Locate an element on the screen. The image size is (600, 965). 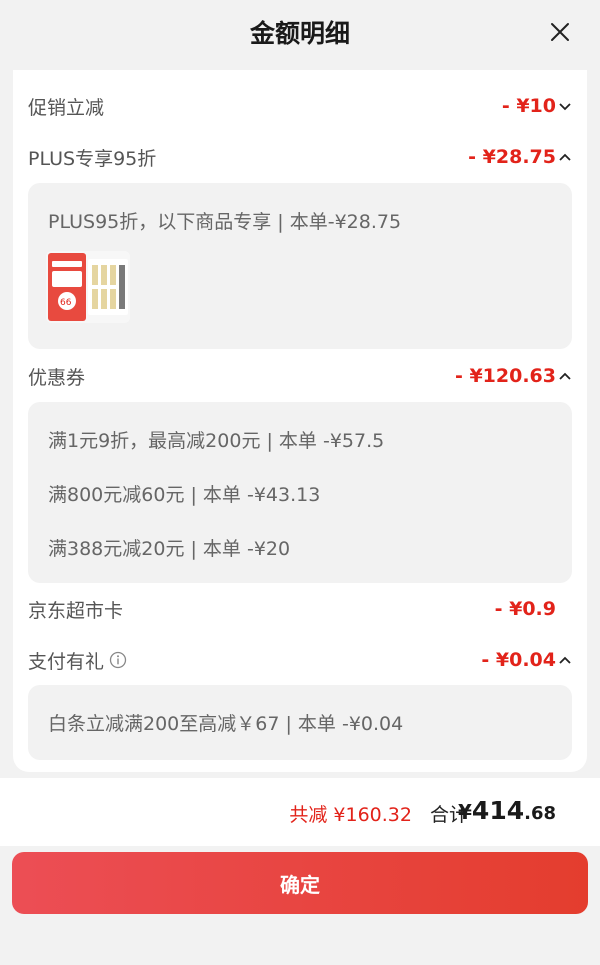
total-amount: ¥414.68 is located at coordinates (507, 810).